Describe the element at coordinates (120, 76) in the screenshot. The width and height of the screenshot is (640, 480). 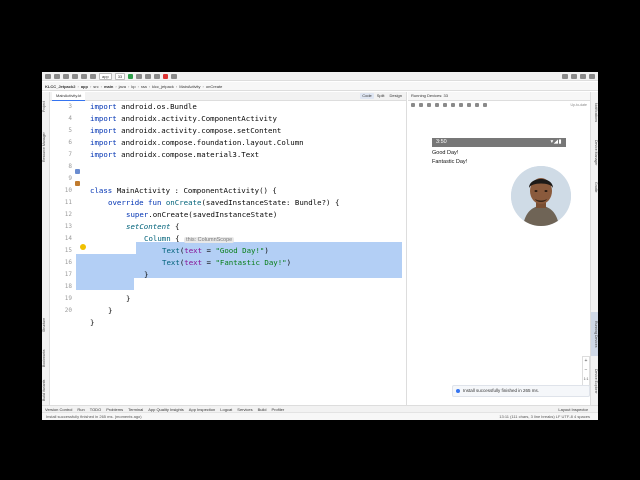
I see `device-select: 33` at that location.